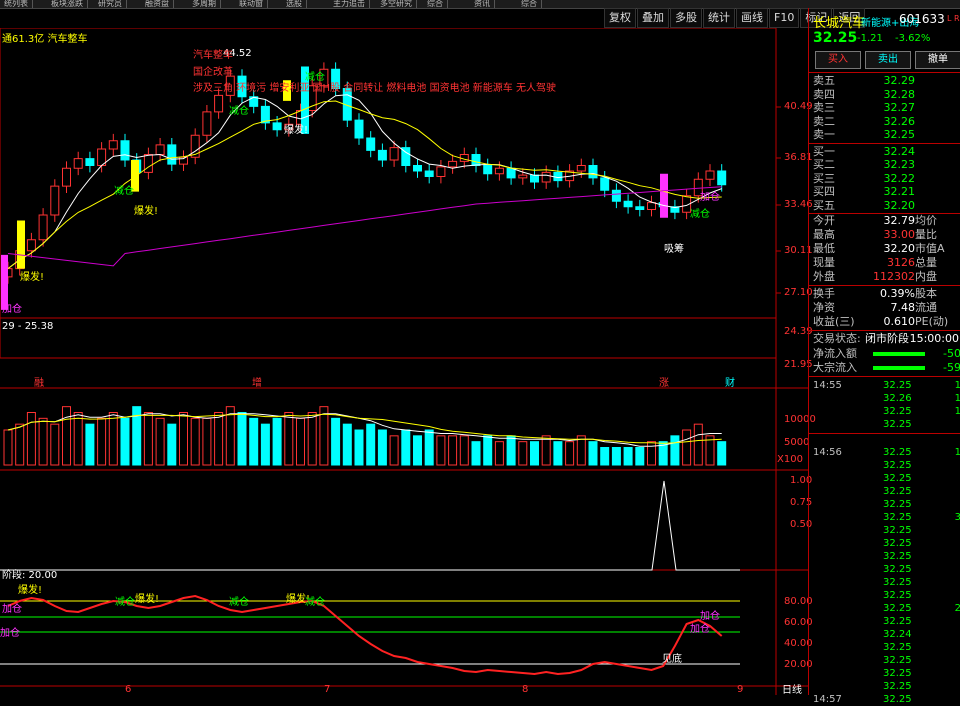  I want to click on flow-row: 大宗流入 -59, so click(884, 368).